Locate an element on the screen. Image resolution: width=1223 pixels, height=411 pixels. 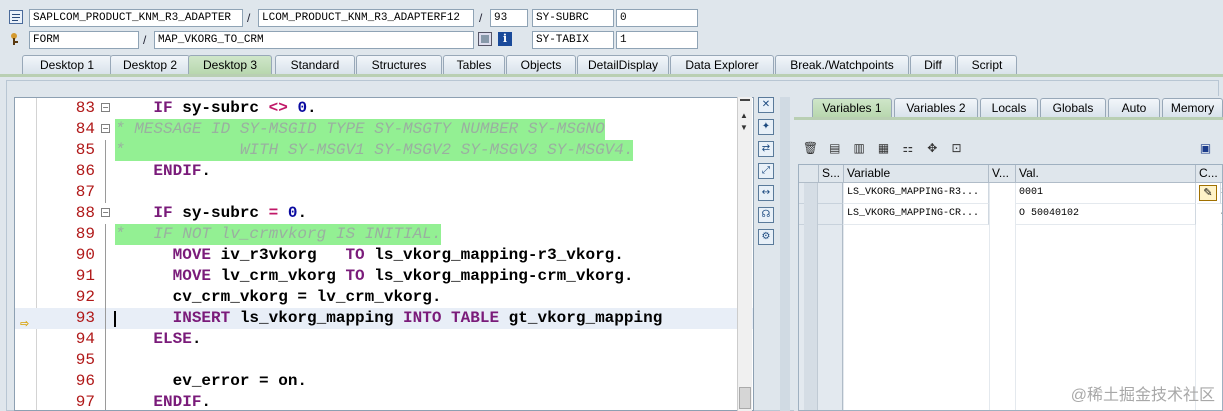
move-icon: ✥ is located at coordinates (932, 148).